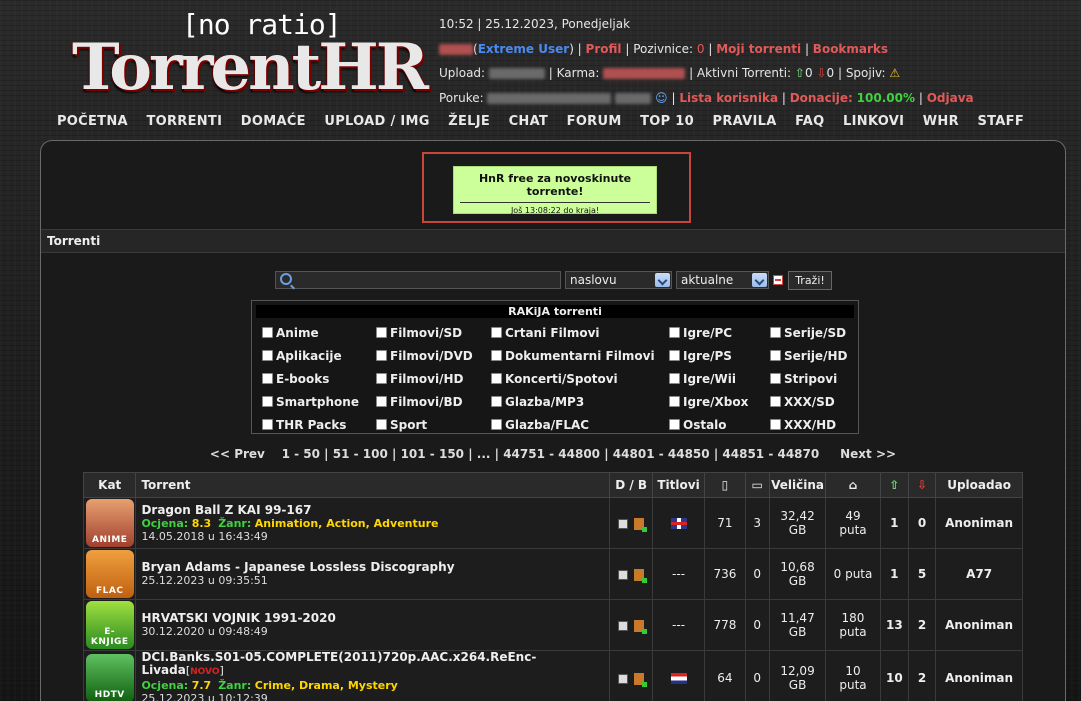  I want to click on profil-link: Profil, so click(604, 49).